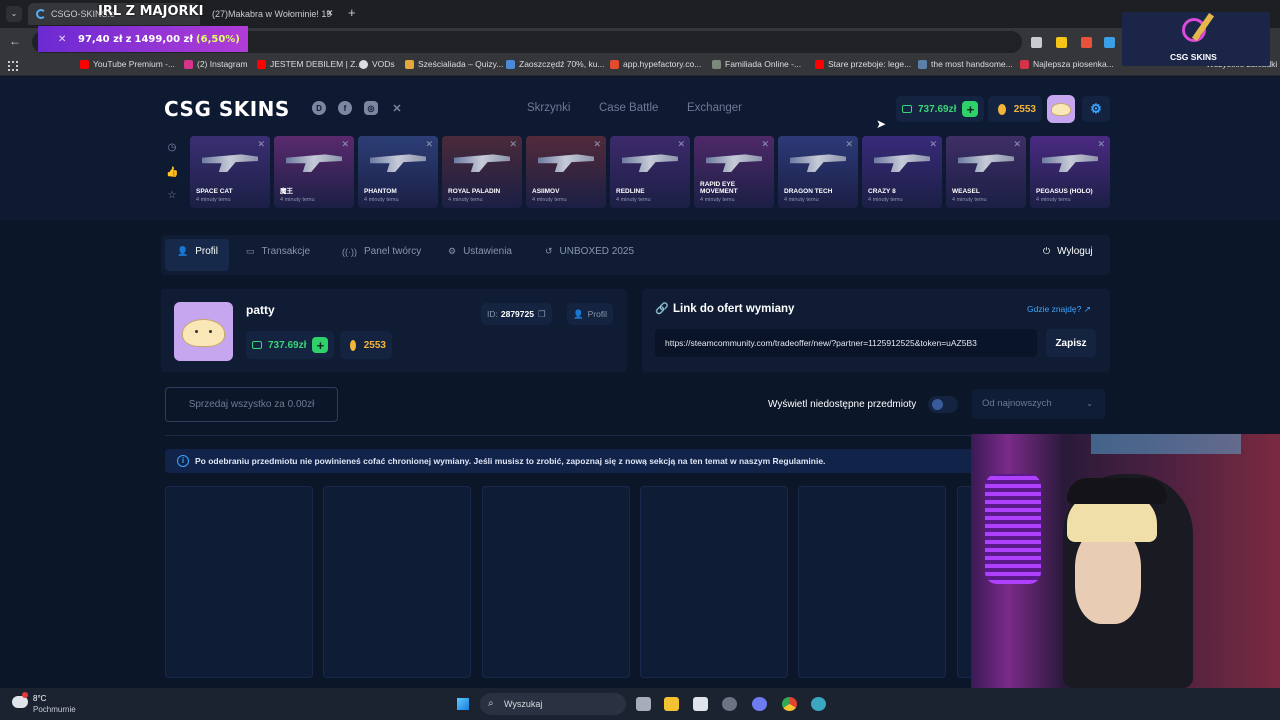 Image resolution: width=1280 pixels, height=720 pixels. What do you see at coordinates (643, 704) in the screenshot?
I see `task-view-icon` at bounding box center [643, 704].